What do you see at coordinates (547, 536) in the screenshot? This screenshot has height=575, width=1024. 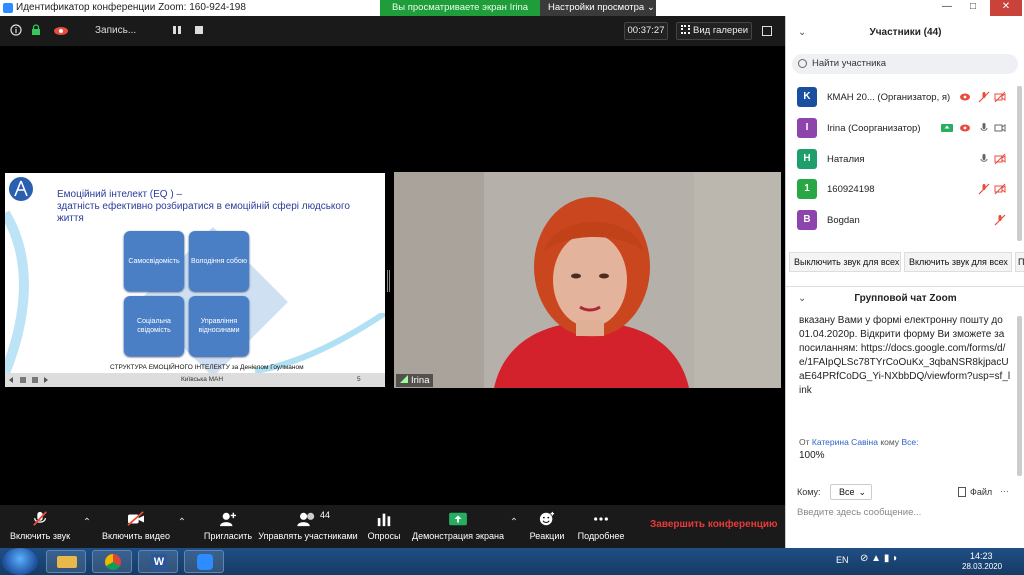 I see `reactions-label: Реакции` at bounding box center [547, 536].